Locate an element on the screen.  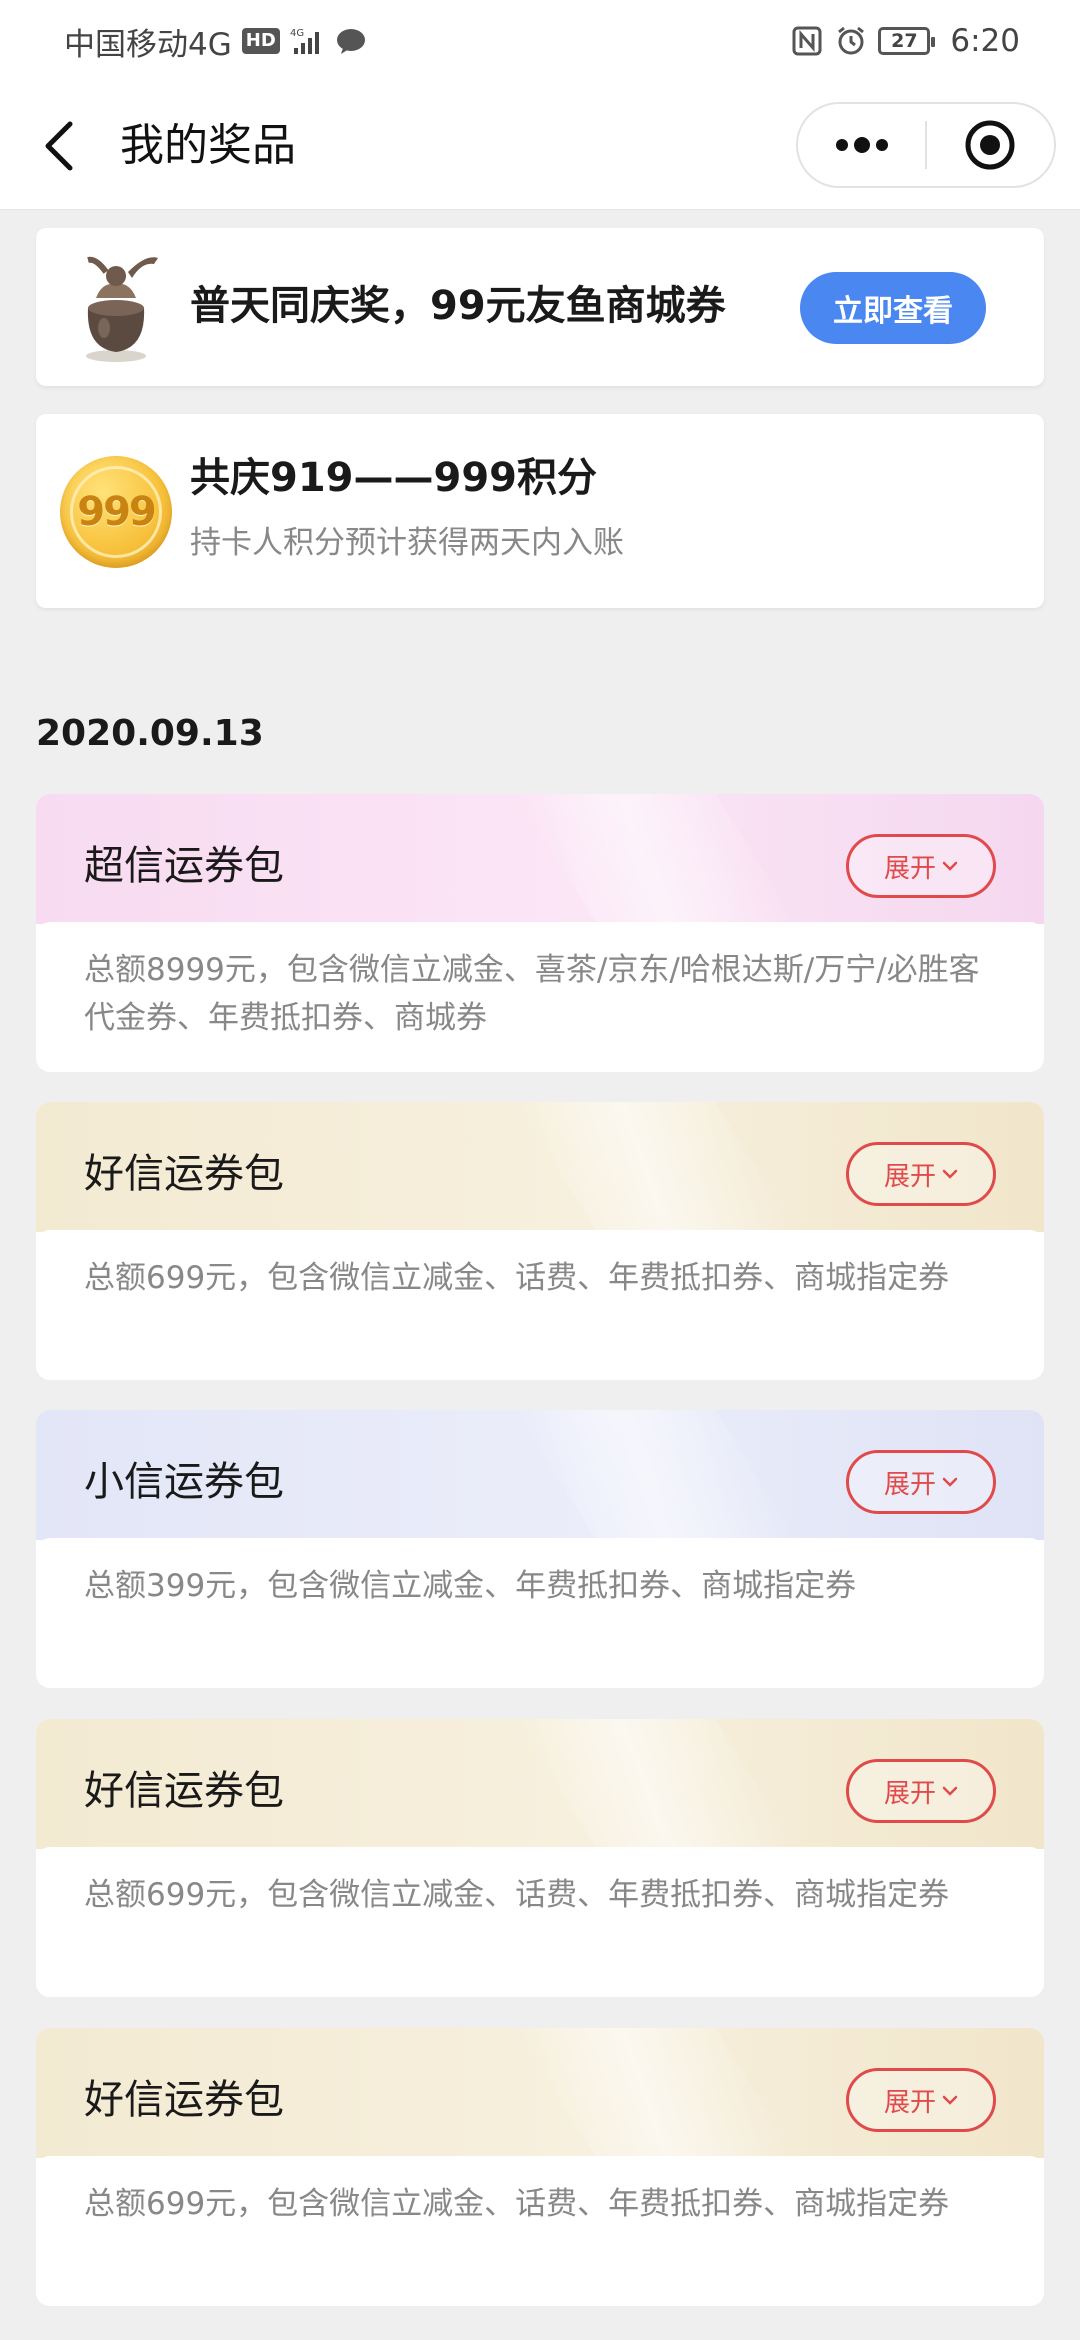
alarm-icon is located at coordinates (851, 41).